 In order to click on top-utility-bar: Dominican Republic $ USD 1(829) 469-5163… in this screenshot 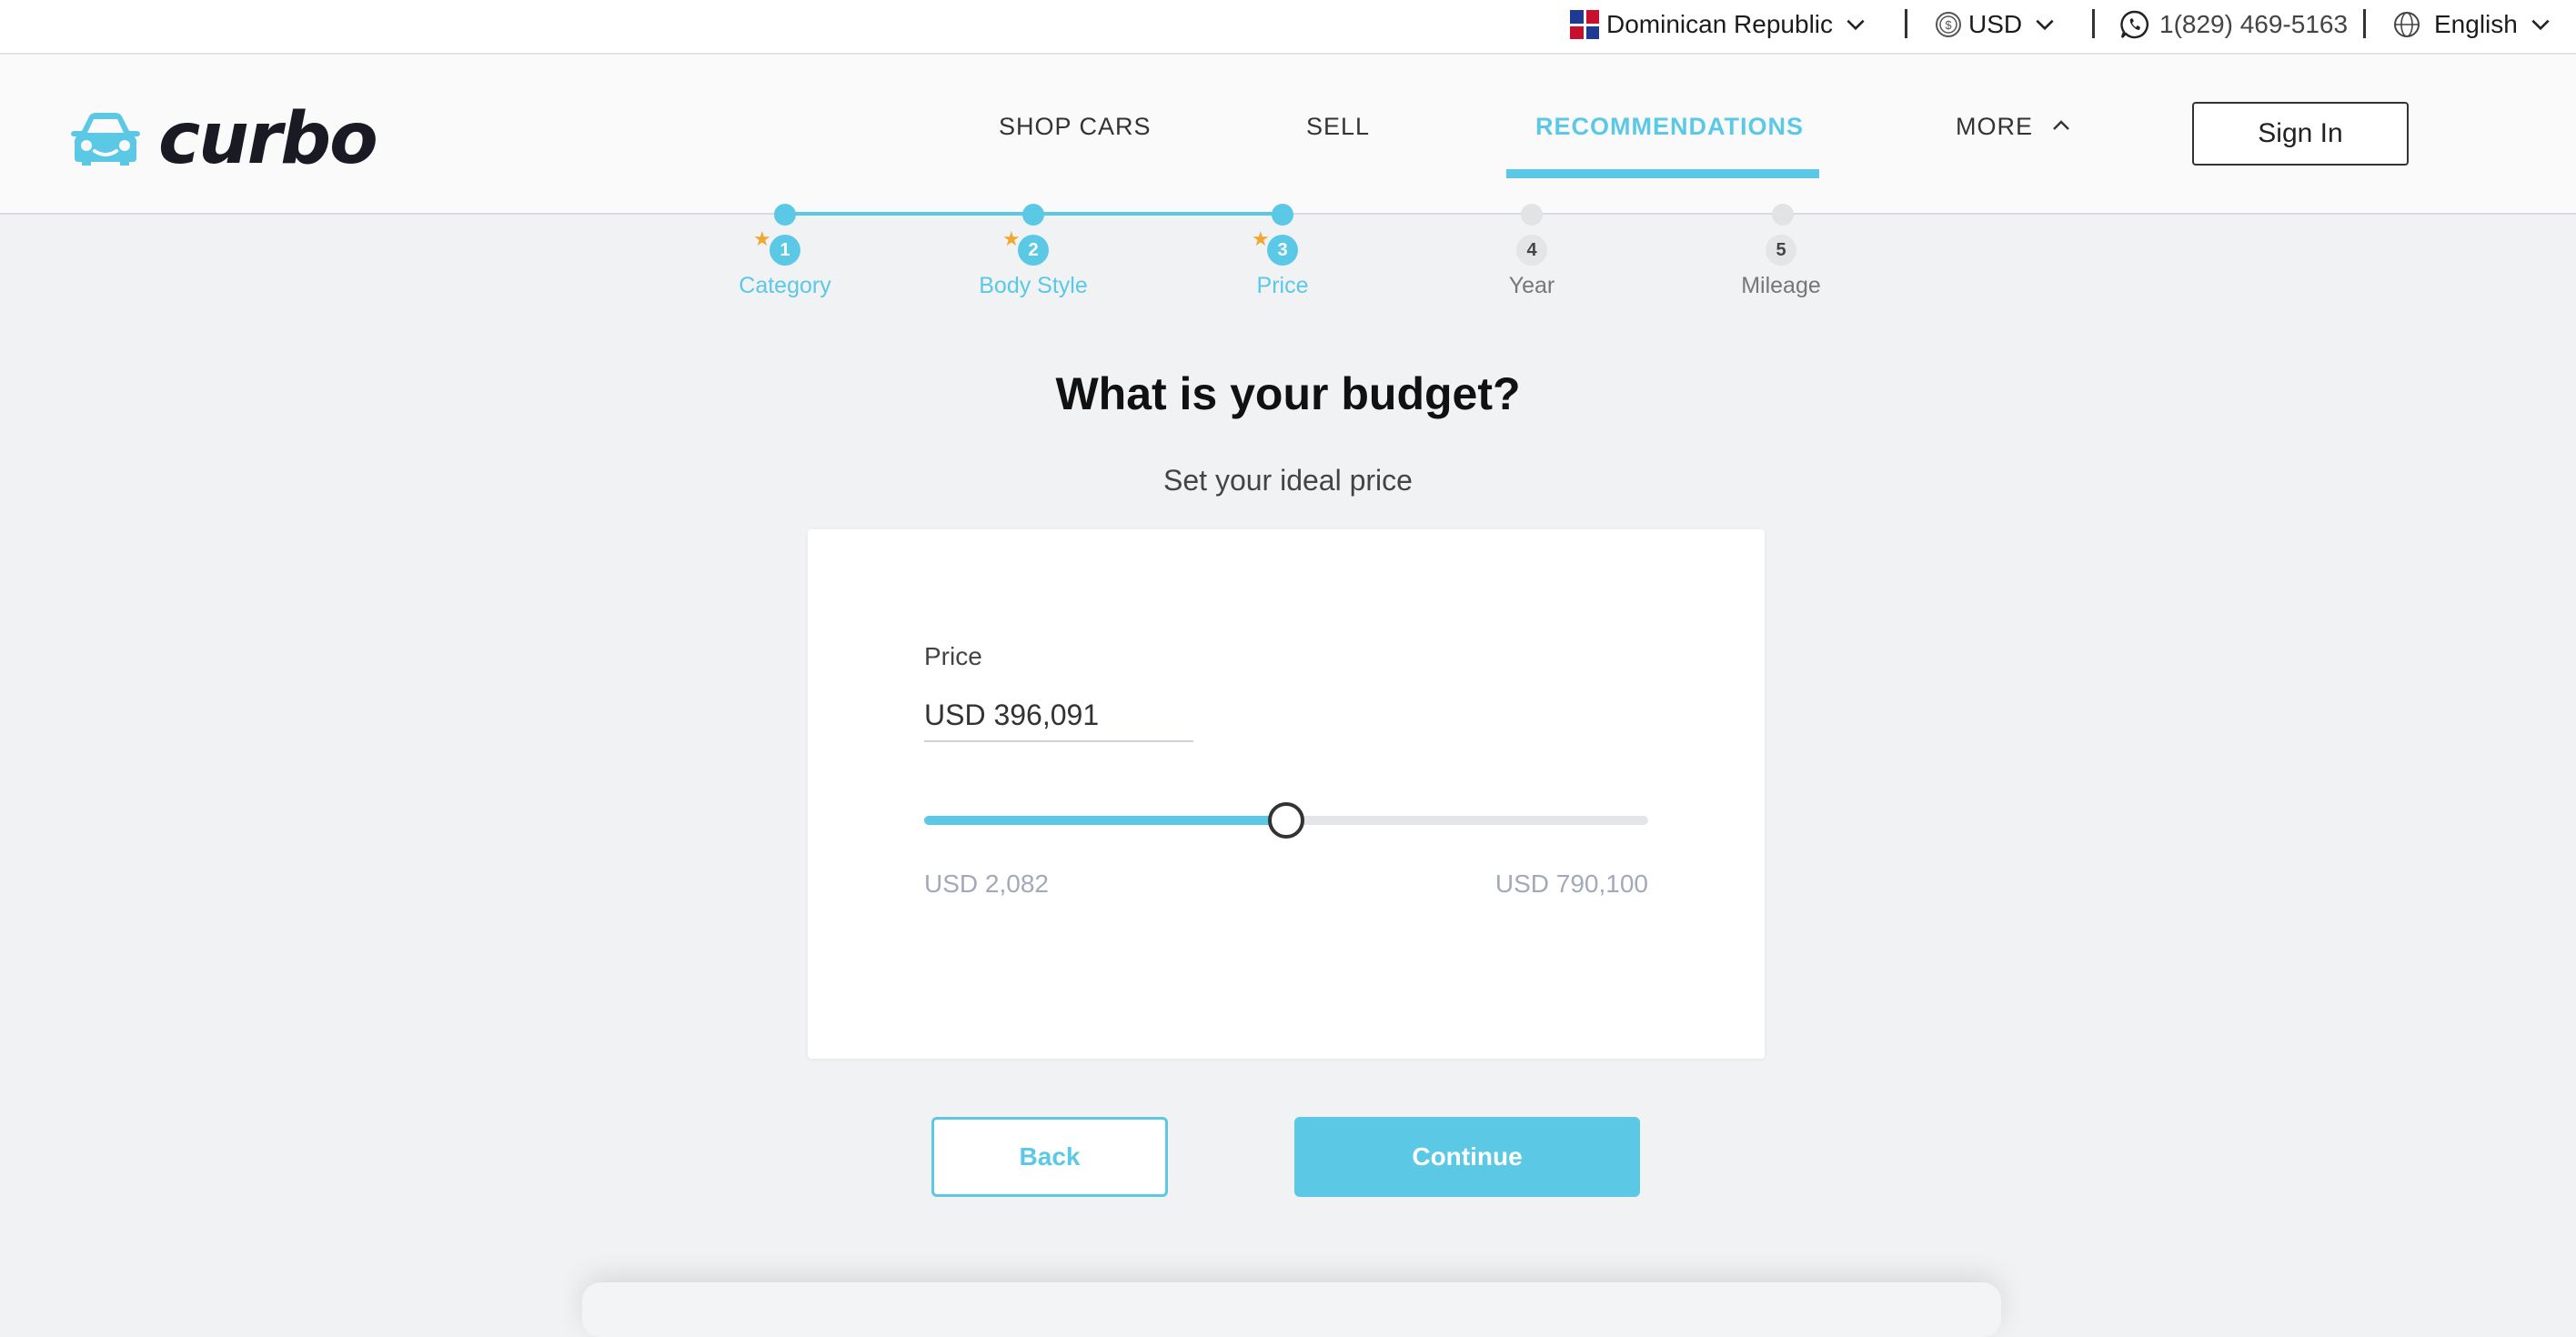, I will do `click(1288, 27)`.